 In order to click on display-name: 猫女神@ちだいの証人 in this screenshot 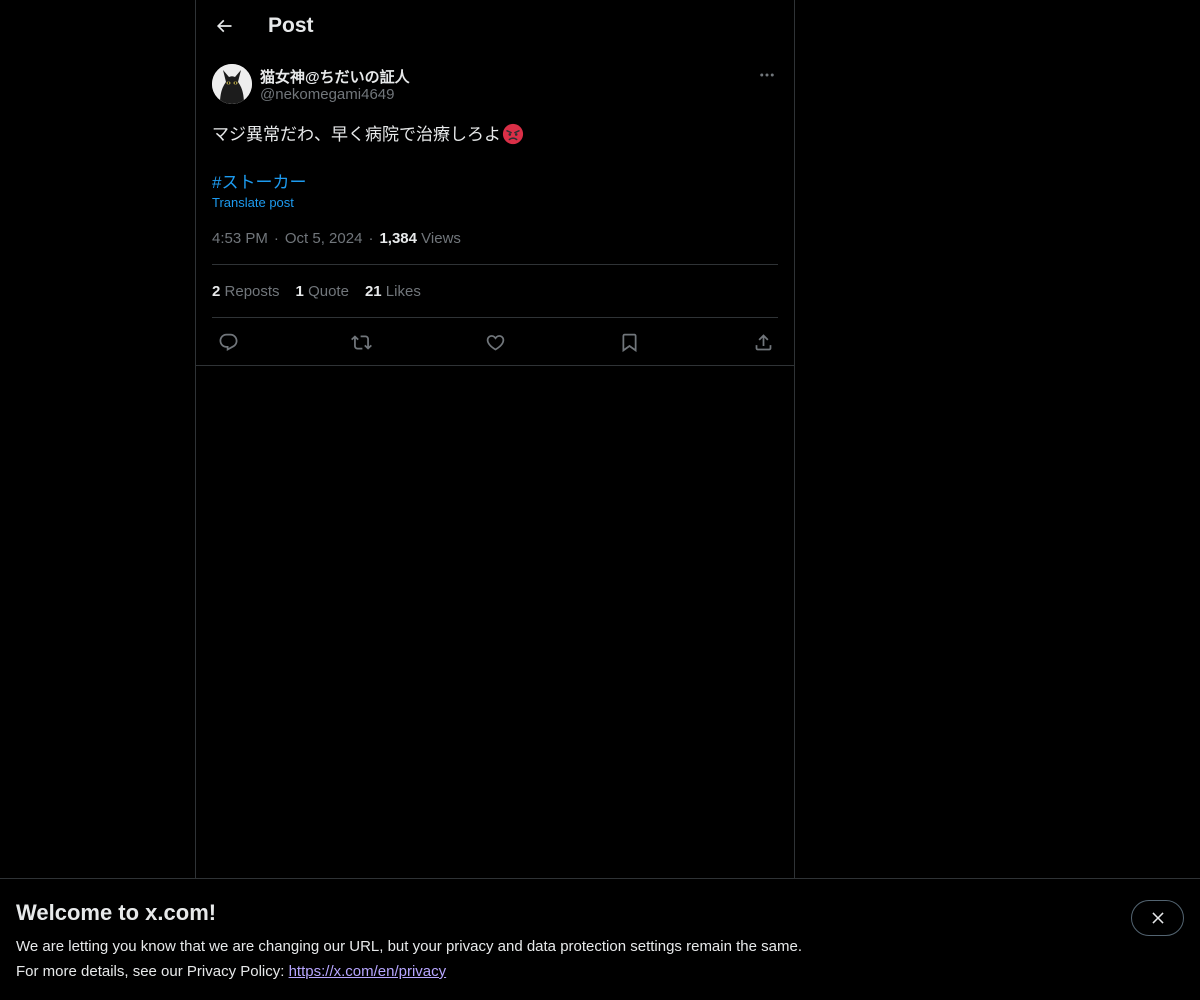, I will do `click(335, 76)`.